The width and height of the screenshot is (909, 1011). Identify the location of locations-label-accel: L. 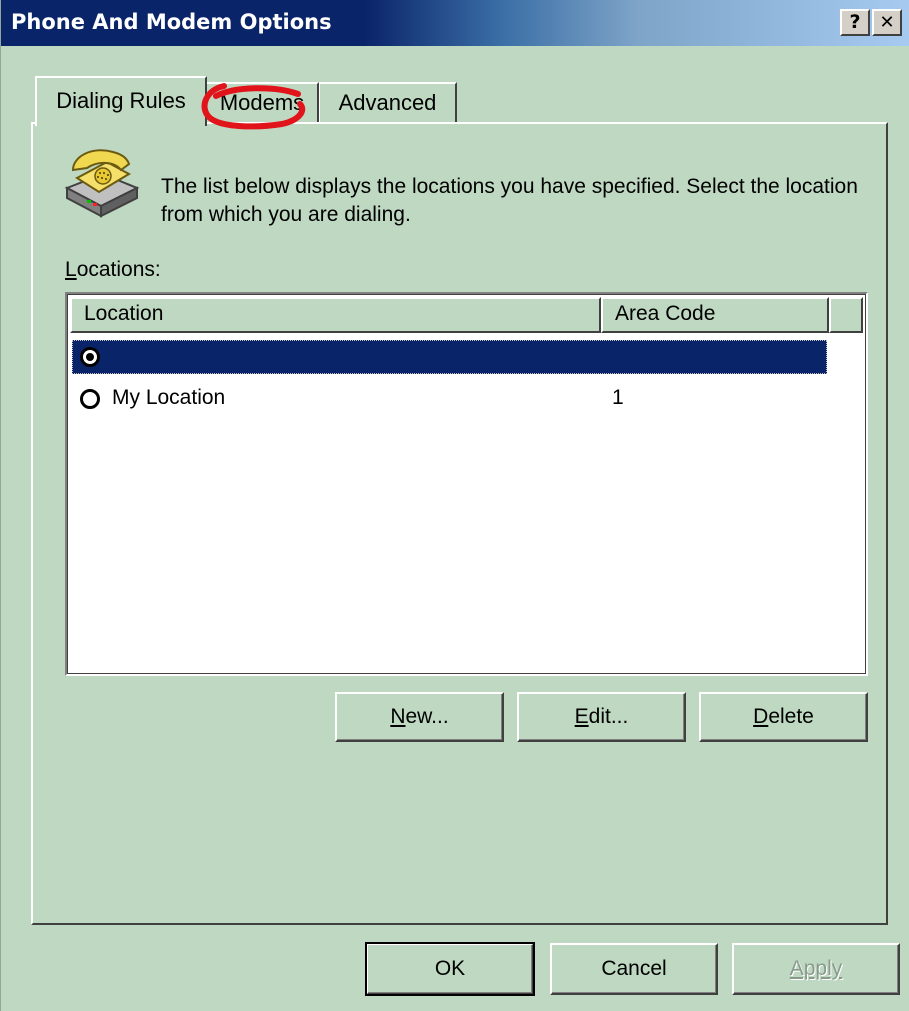
(71, 269).